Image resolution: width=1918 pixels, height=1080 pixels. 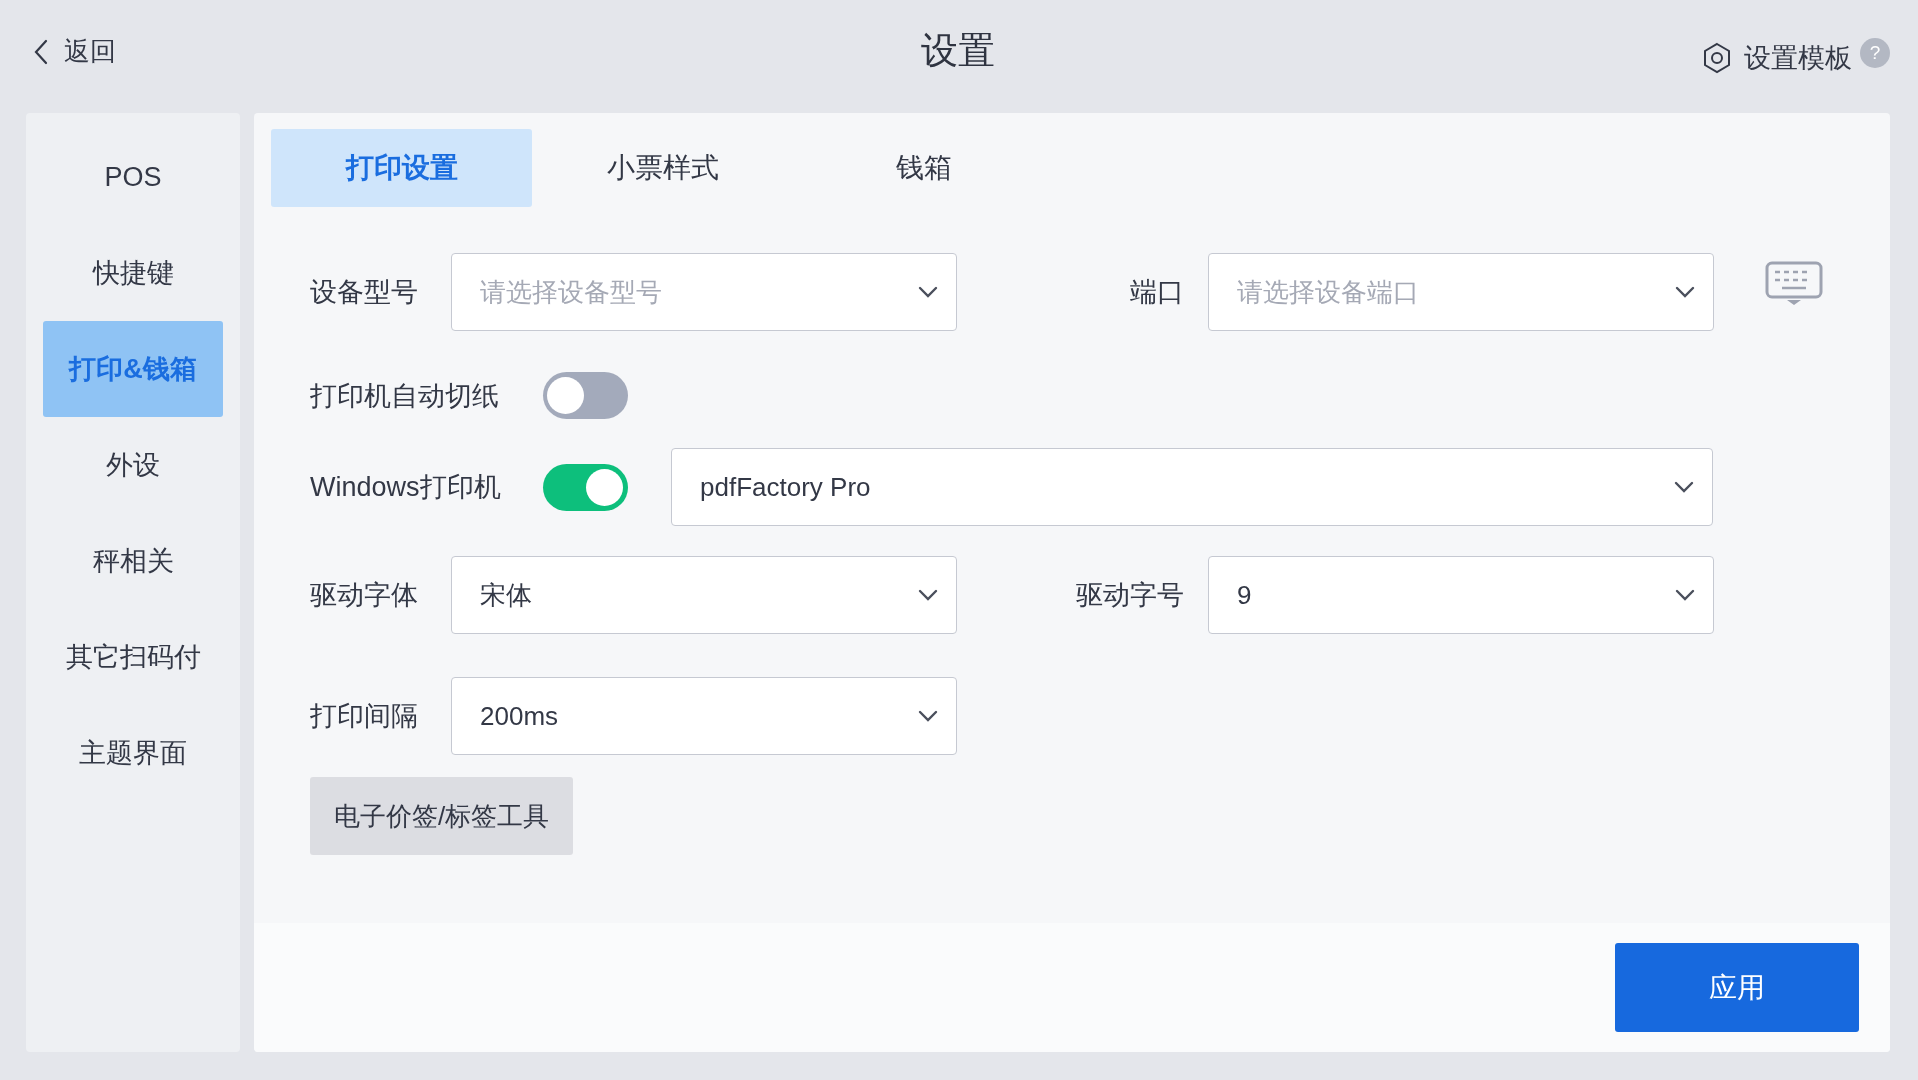 What do you see at coordinates (41, 51) in the screenshot?
I see `chevron-left-icon` at bounding box center [41, 51].